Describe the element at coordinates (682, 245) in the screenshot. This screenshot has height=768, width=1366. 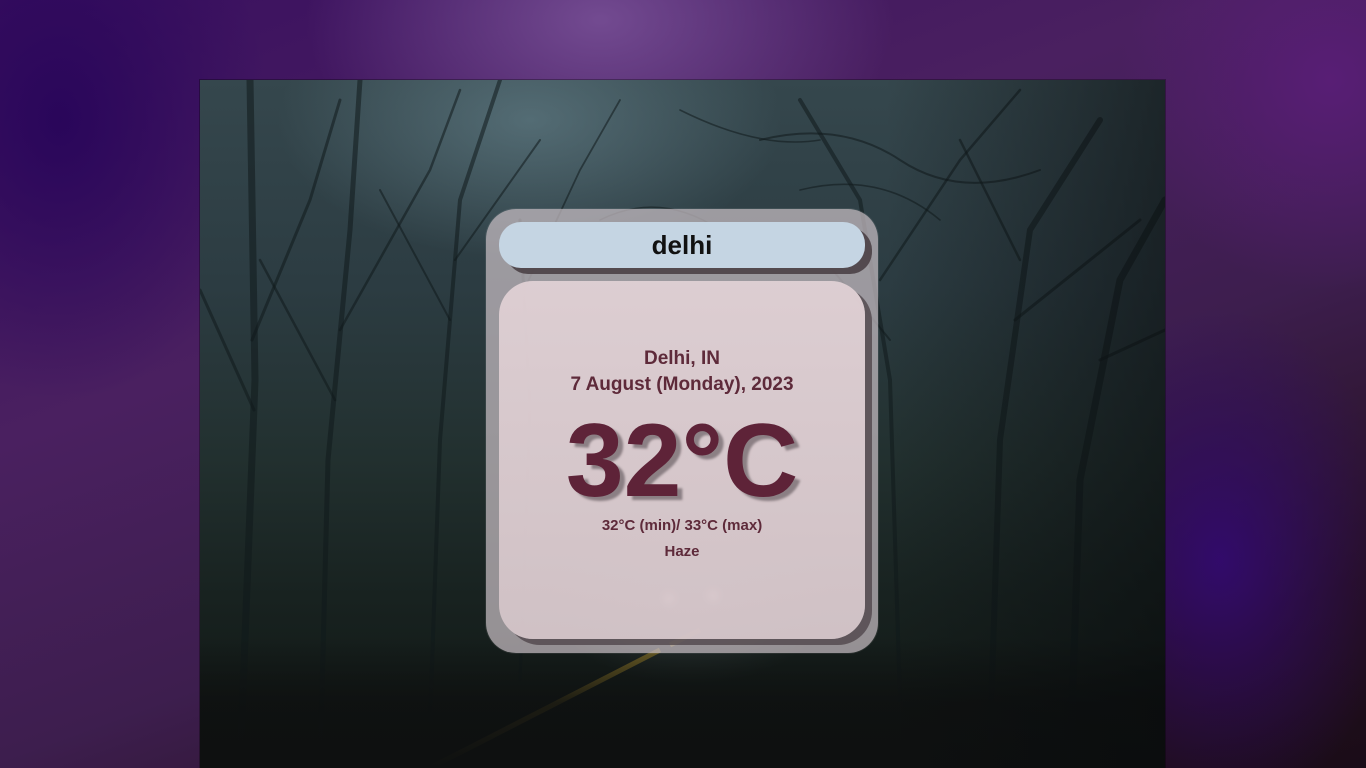
I see `city-search-input` at that location.